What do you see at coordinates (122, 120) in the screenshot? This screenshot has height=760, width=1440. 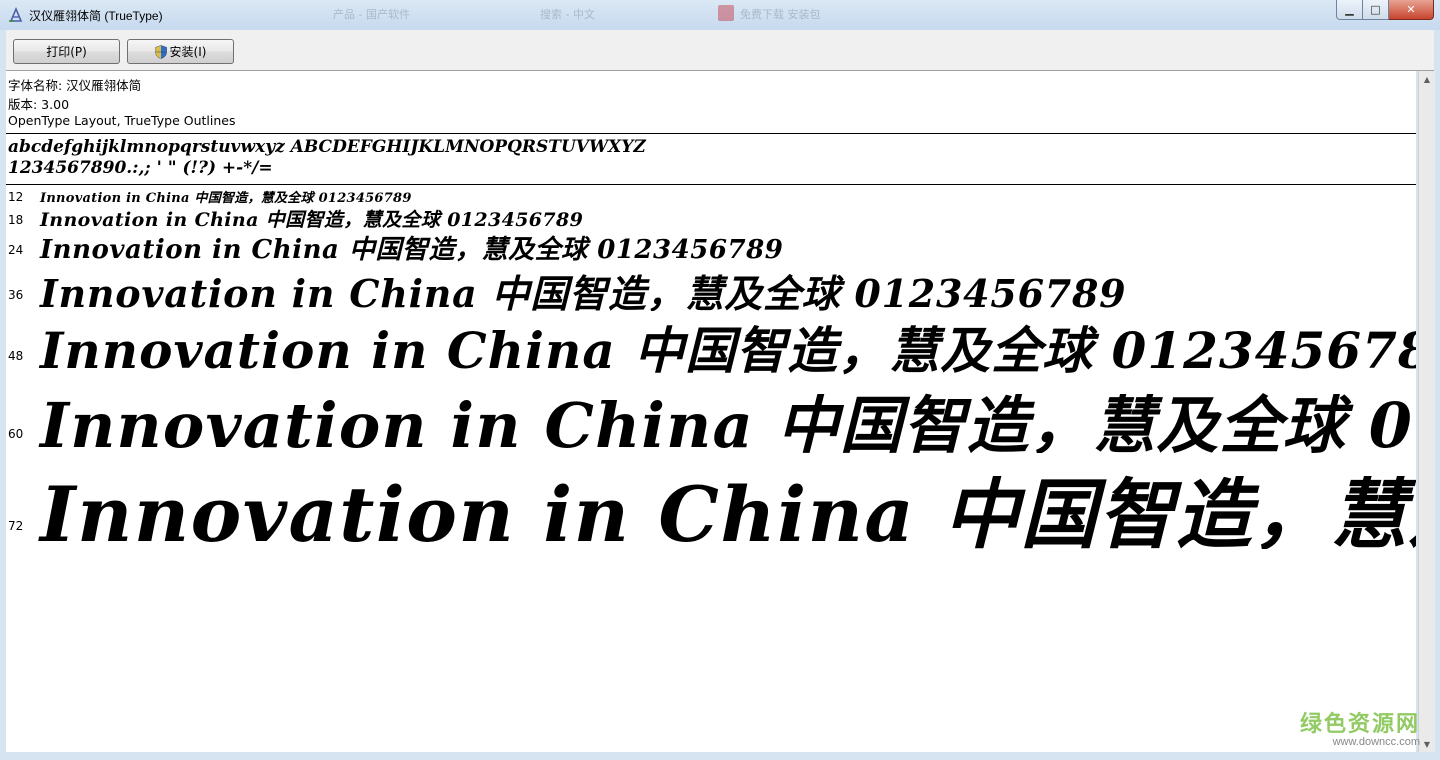 I see `font-type-line: OpenType Layout, TrueType Outlines` at bounding box center [122, 120].